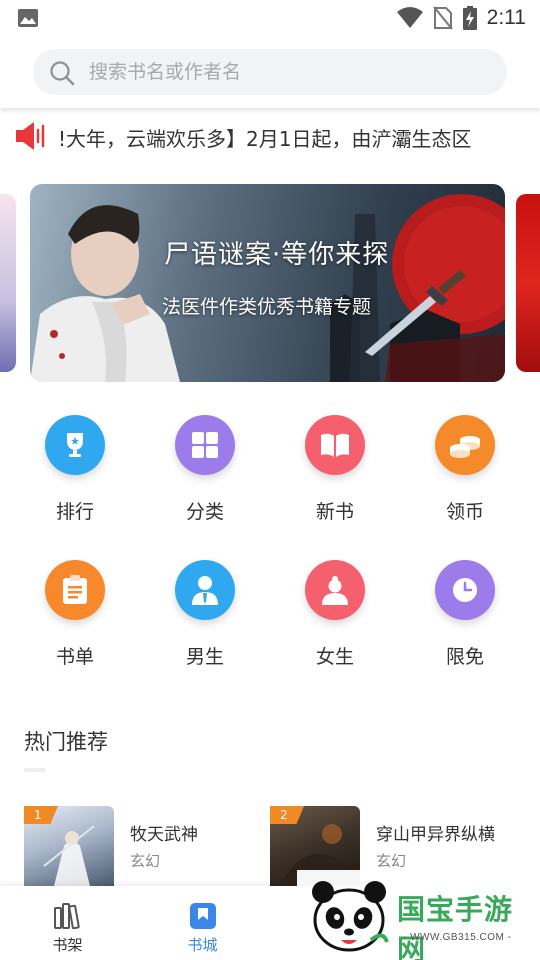  I want to click on trophy-icon, so click(75, 445).